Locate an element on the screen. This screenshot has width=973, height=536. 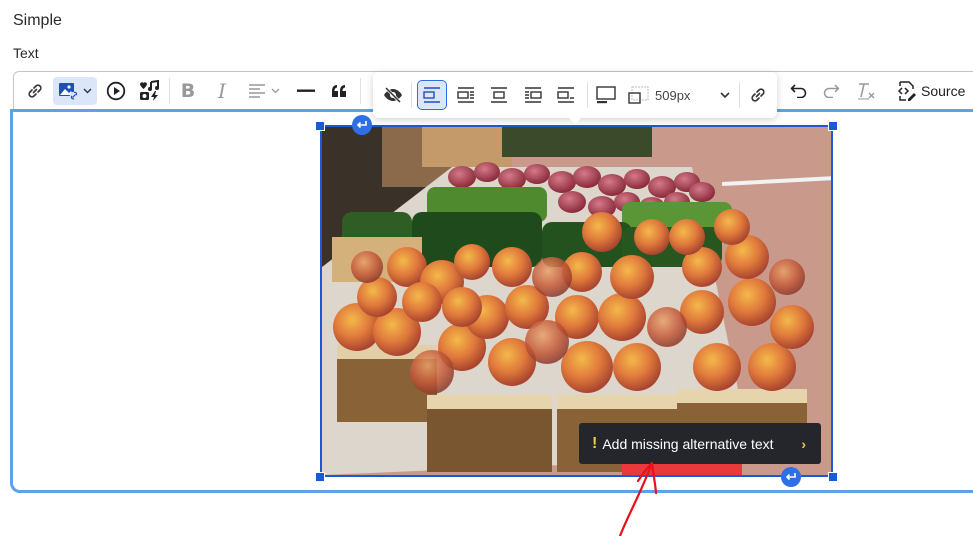
break-text-button is located at coordinates (499, 95).